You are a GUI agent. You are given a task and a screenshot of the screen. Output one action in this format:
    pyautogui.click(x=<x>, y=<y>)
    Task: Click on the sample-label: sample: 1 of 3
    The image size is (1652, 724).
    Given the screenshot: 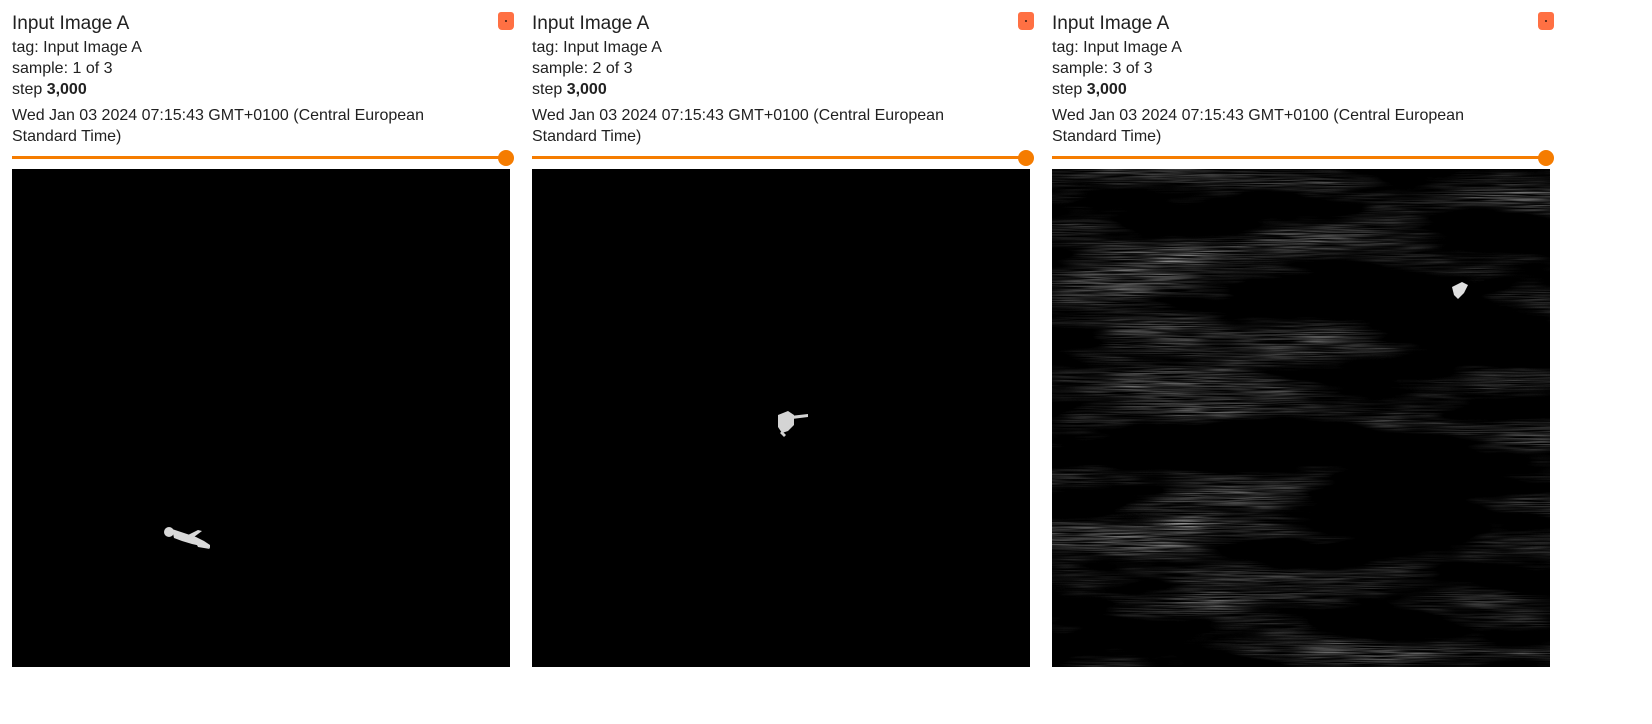 What is the action you would take?
    pyautogui.click(x=62, y=68)
    